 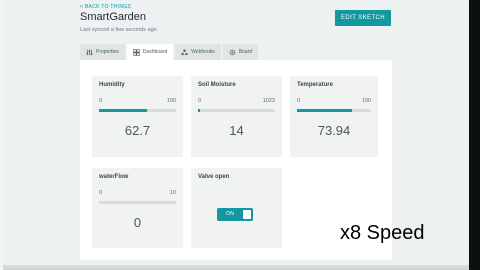 I want to click on tab-dashboard: Dashboard, so click(x=150, y=52).